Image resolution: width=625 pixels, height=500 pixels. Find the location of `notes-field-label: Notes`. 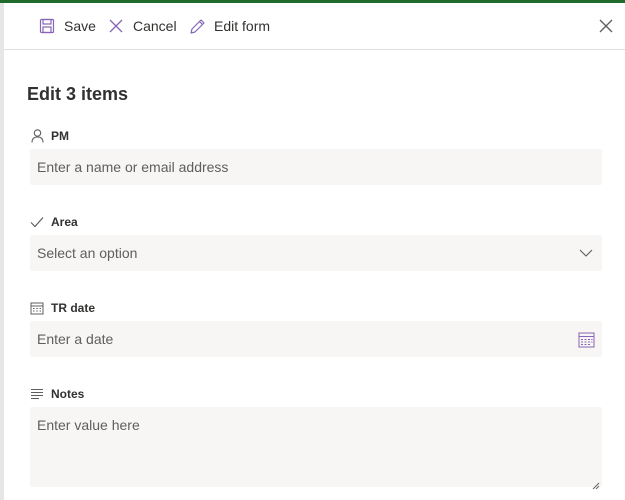

notes-field-label: Notes is located at coordinates (57, 394).